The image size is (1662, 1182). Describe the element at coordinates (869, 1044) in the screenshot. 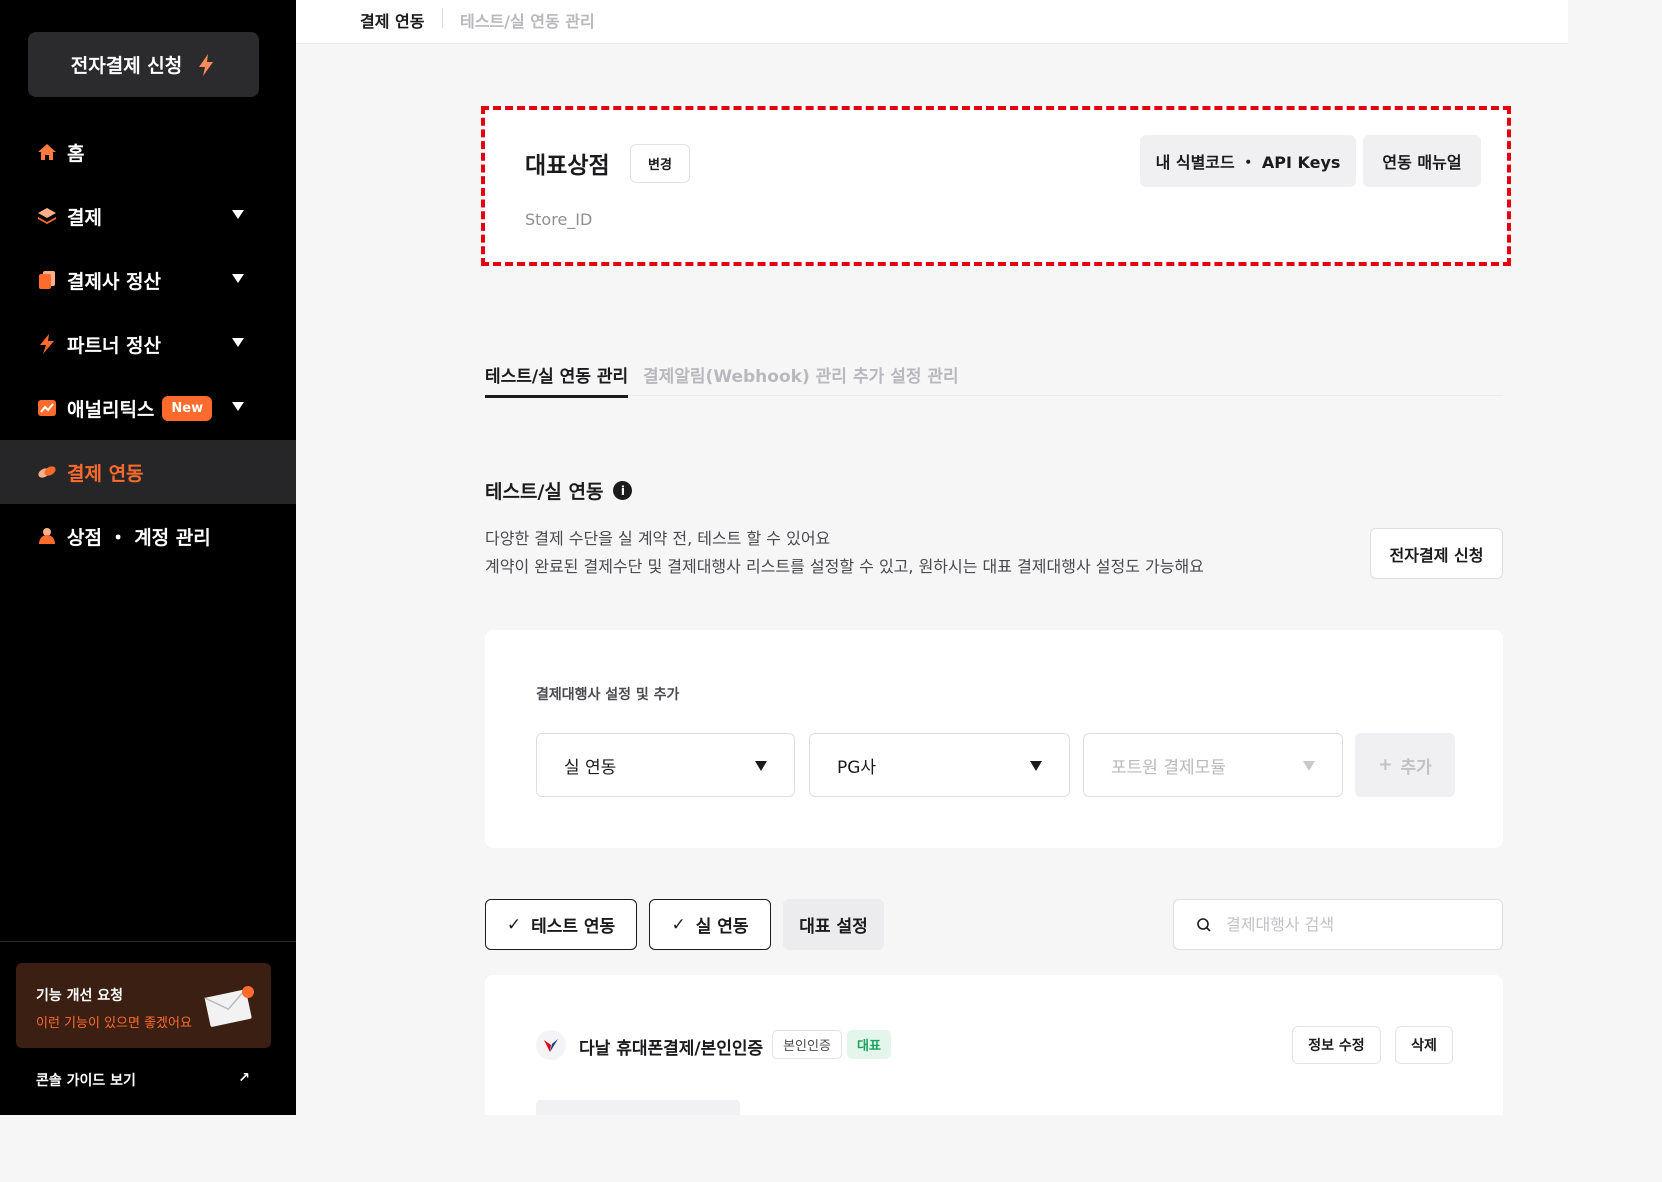

I see `primary-tag: 대표` at that location.